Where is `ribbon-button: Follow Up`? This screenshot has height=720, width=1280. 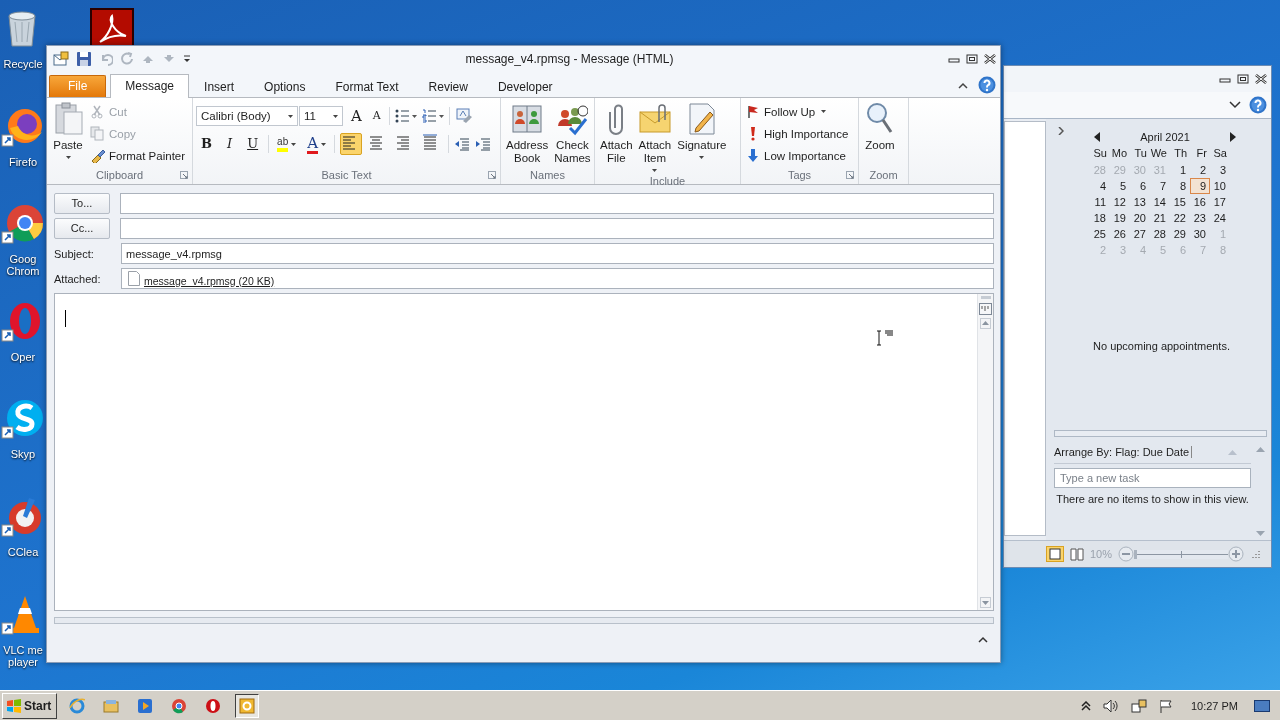 ribbon-button: Follow Up is located at coordinates (797, 111).